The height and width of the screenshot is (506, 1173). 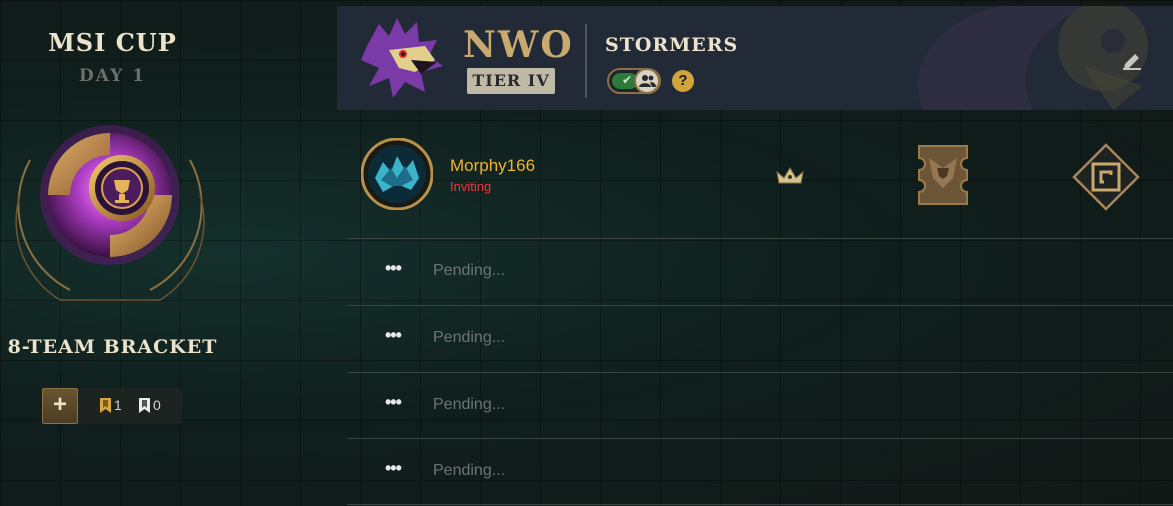 I want to click on people-icon, so click(x=647, y=81).